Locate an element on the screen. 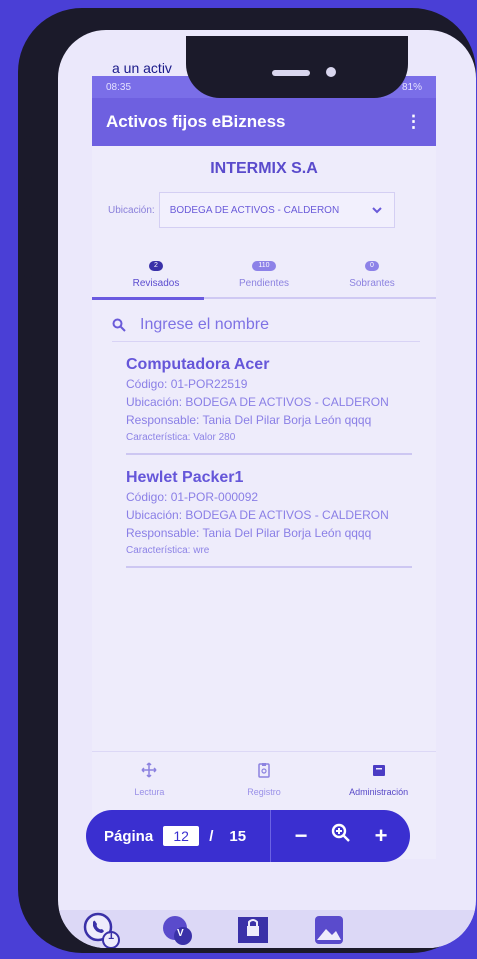  archive-icon is located at coordinates (378, 770).